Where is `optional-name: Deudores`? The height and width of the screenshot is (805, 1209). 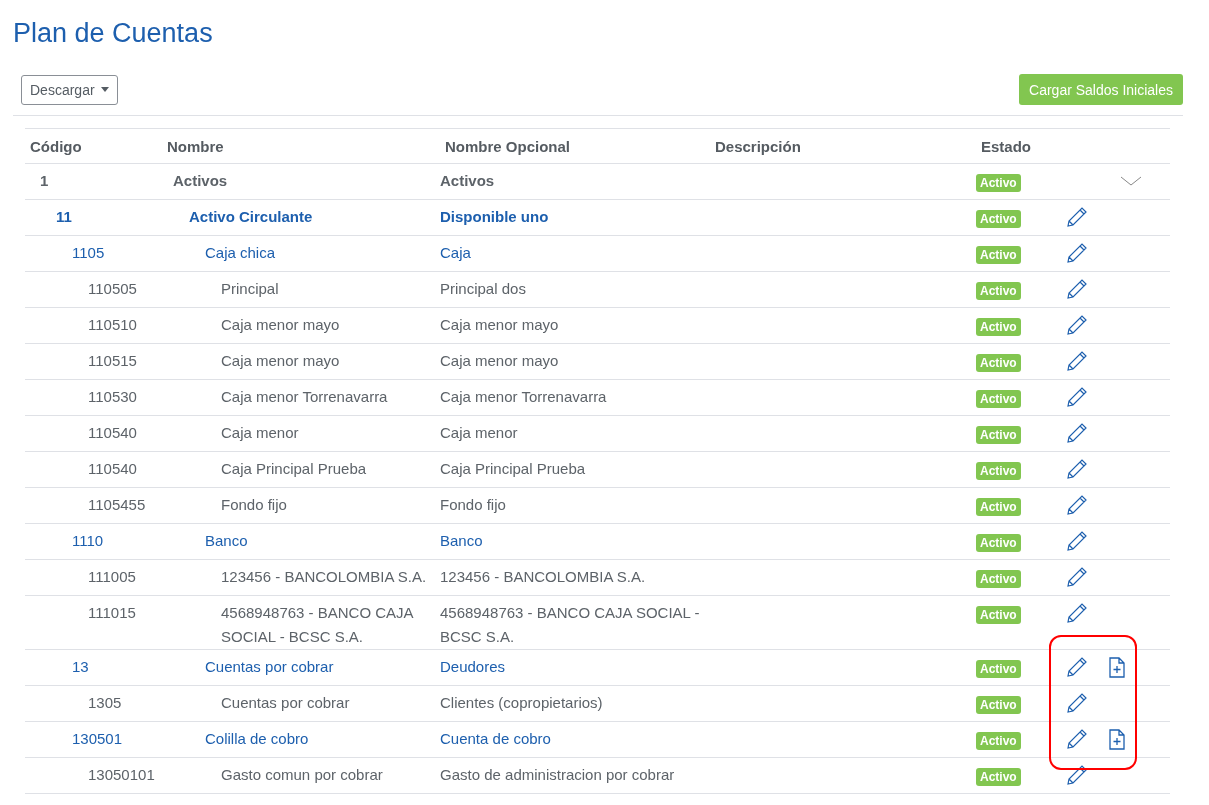 optional-name: Deudores is located at coordinates (473, 667).